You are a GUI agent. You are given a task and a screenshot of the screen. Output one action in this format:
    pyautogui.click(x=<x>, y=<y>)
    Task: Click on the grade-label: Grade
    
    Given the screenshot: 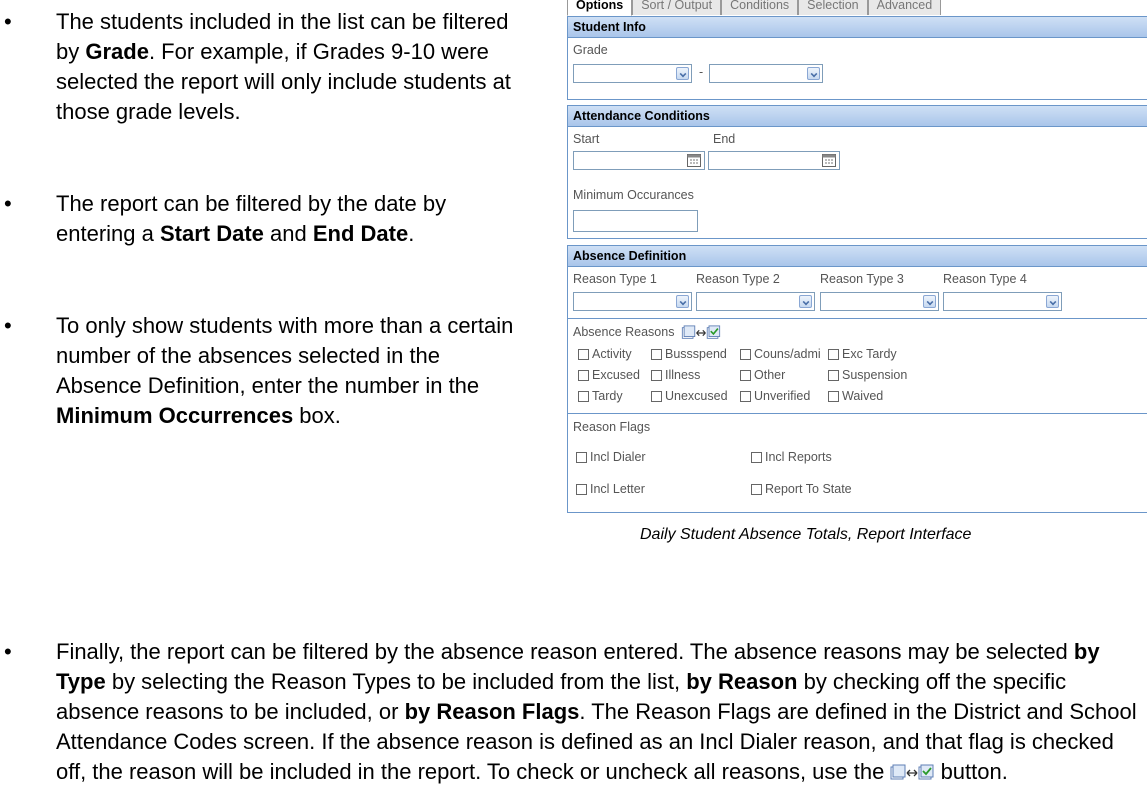 What is the action you would take?
    pyautogui.click(x=590, y=50)
    